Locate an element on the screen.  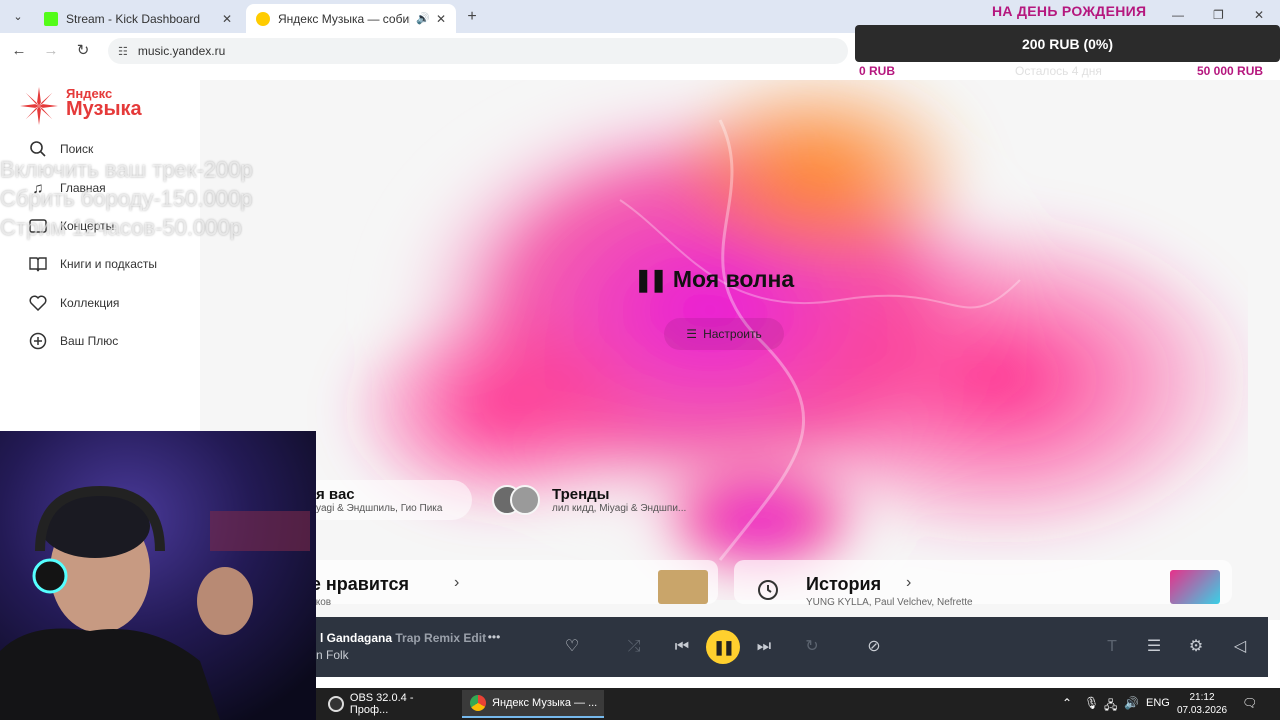
track-name: l Gandagana is located at coordinates (356, 638).